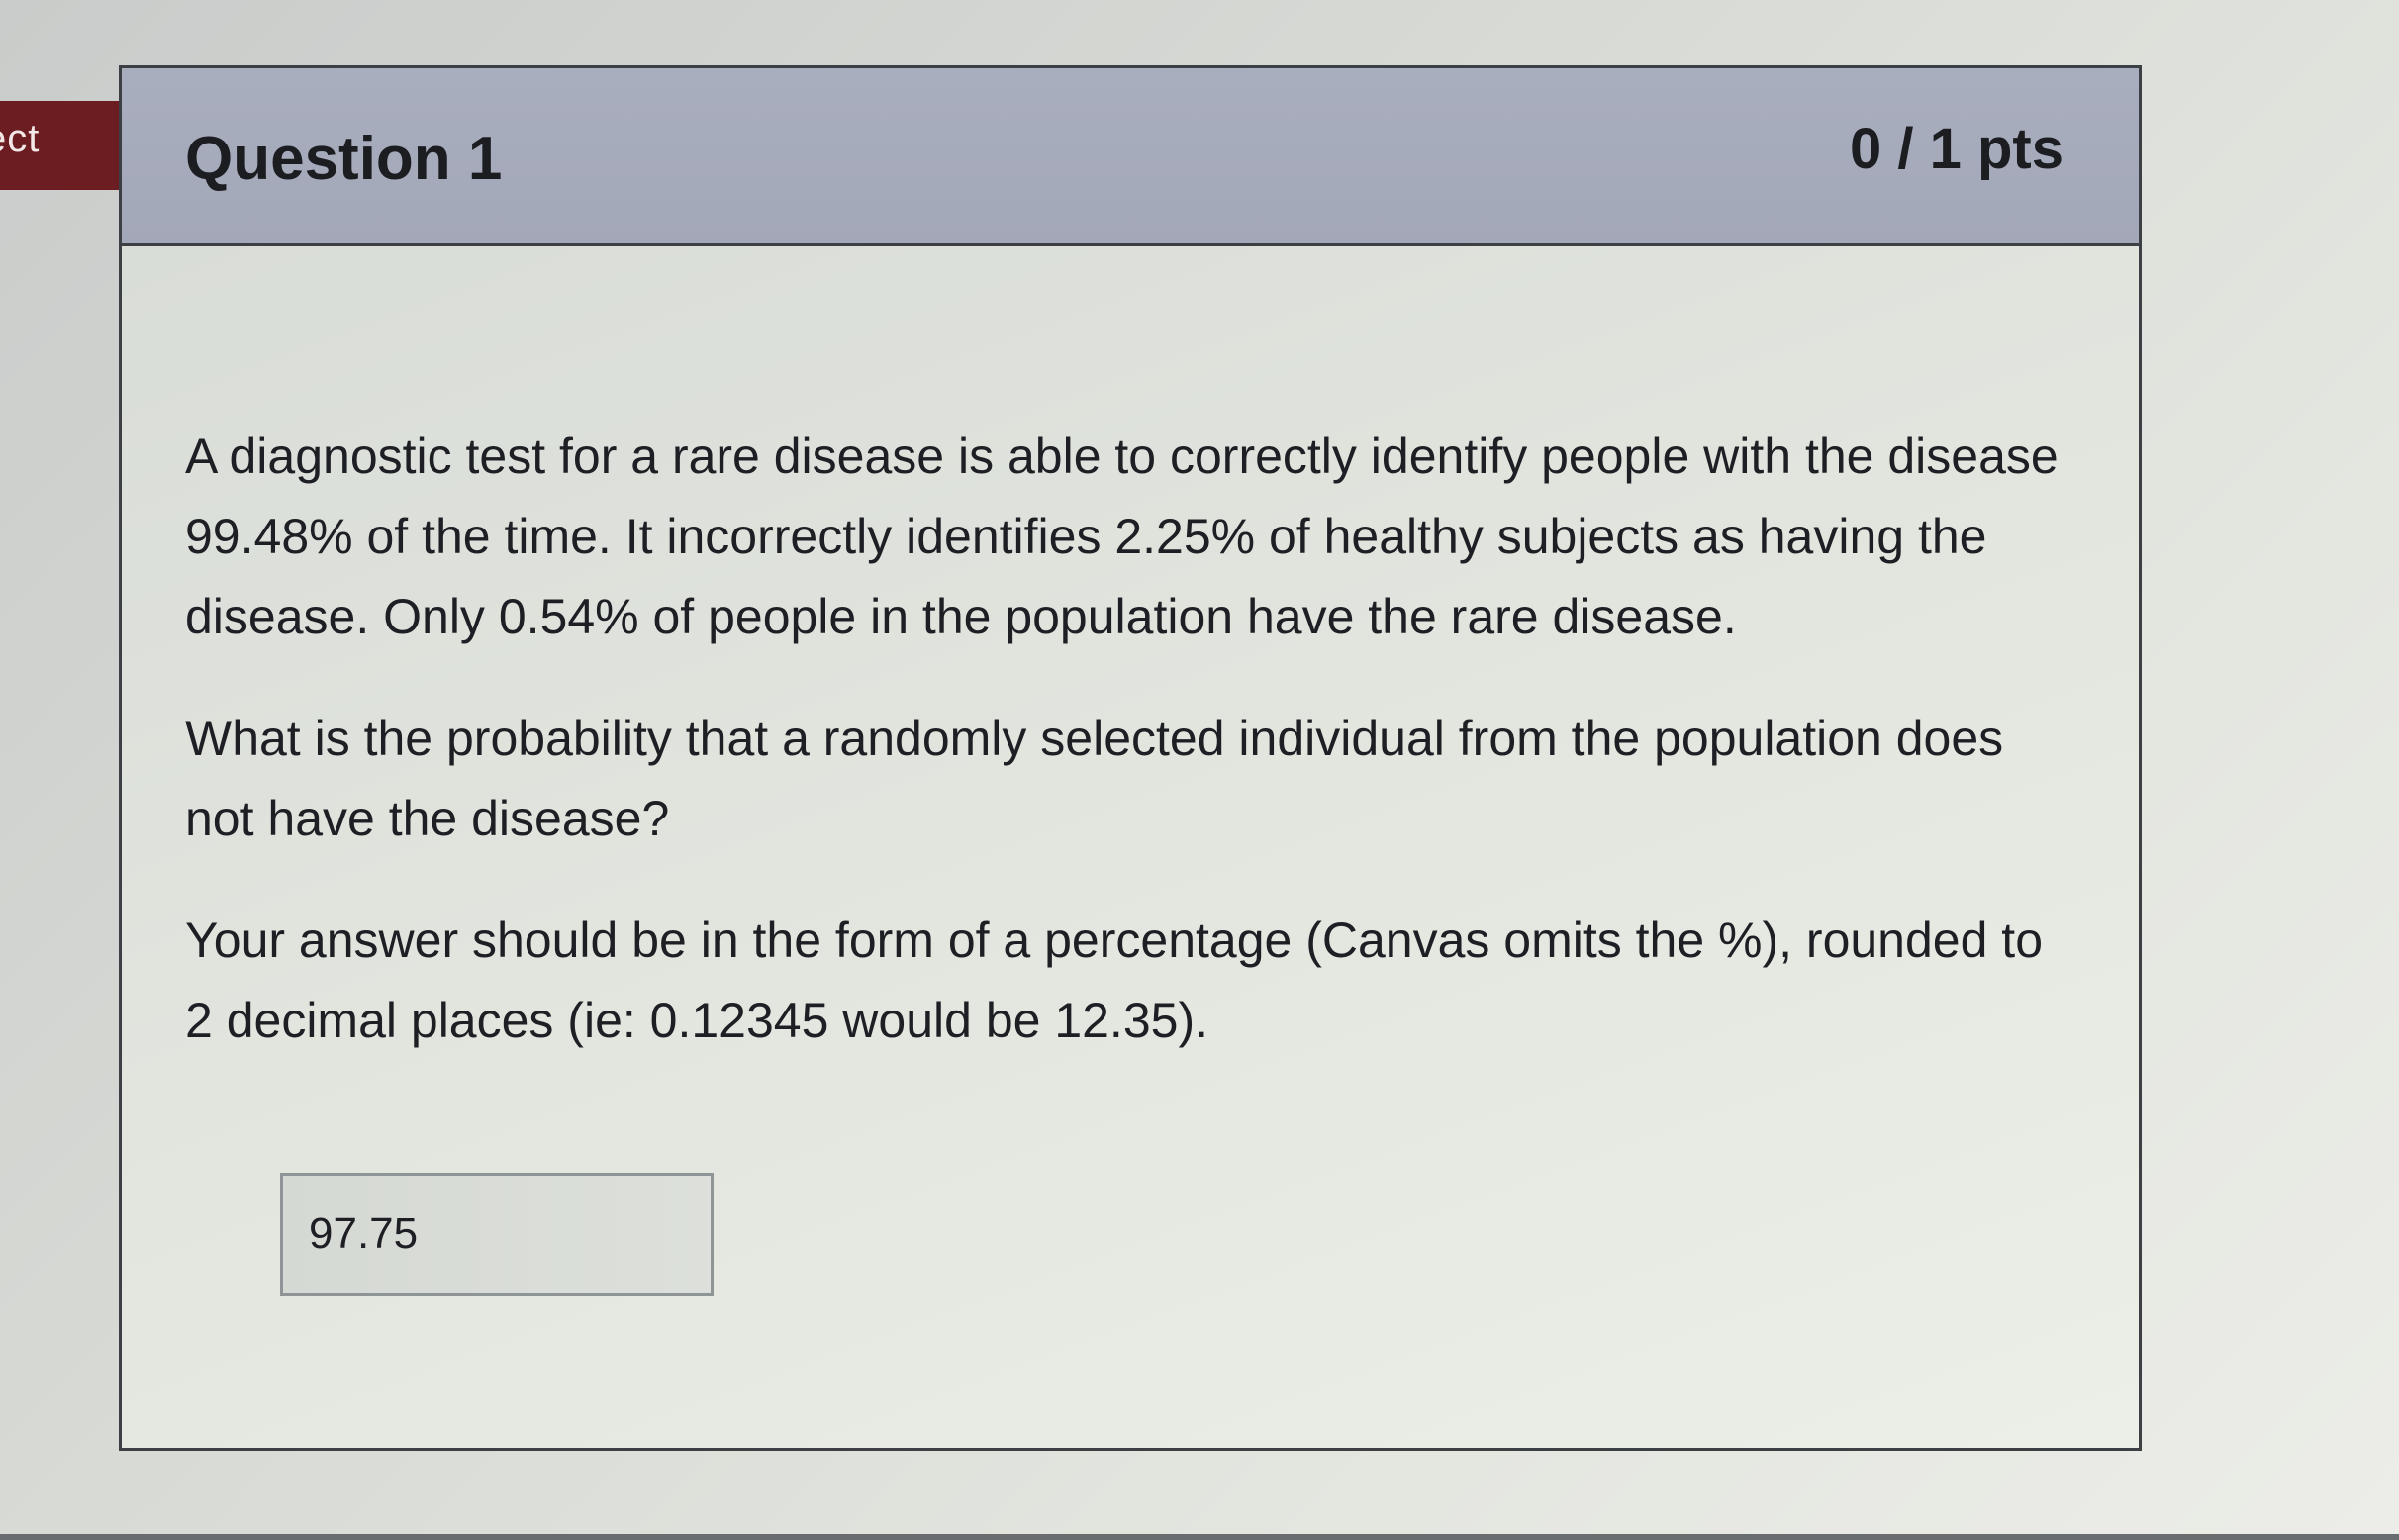 This screenshot has width=2399, height=1540. I want to click on question-points: 0 / 1 pts, so click(1957, 149).